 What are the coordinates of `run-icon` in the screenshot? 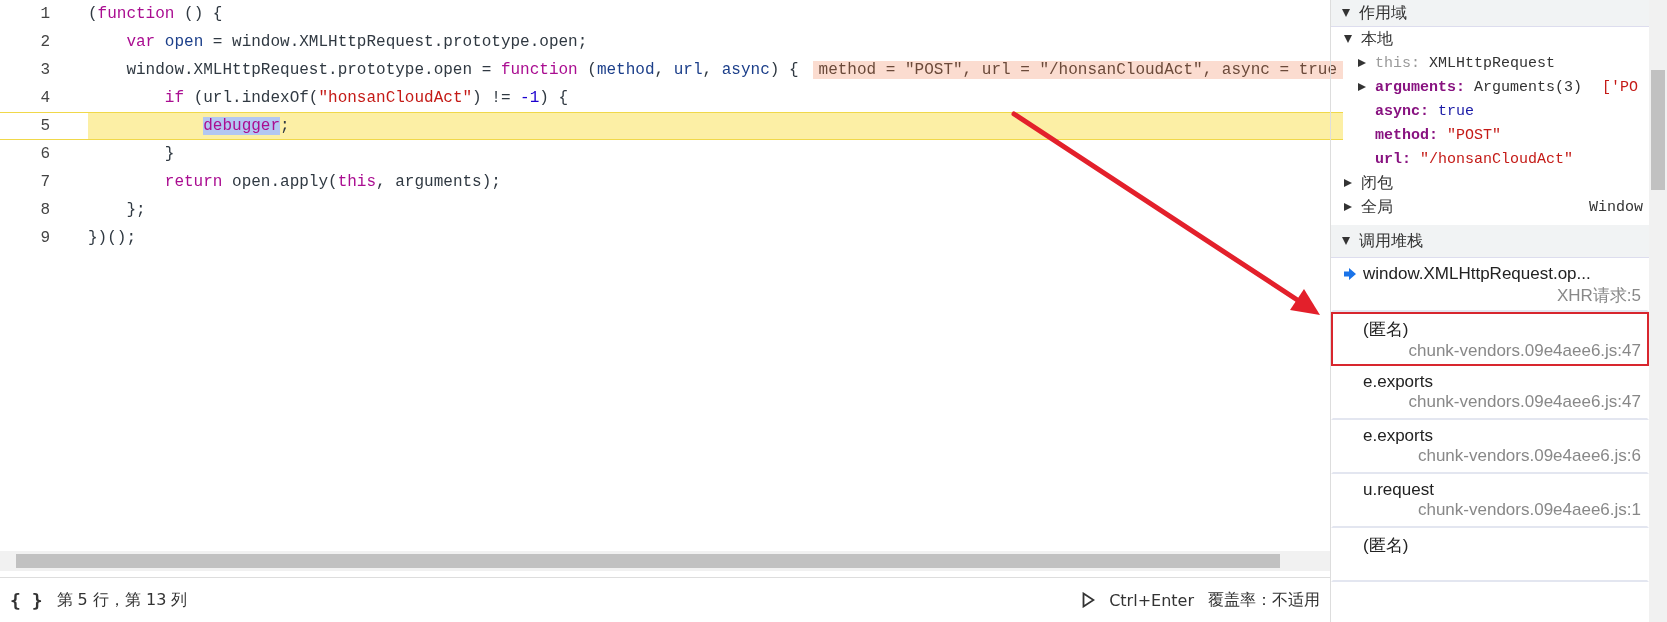 It's located at (1089, 600).